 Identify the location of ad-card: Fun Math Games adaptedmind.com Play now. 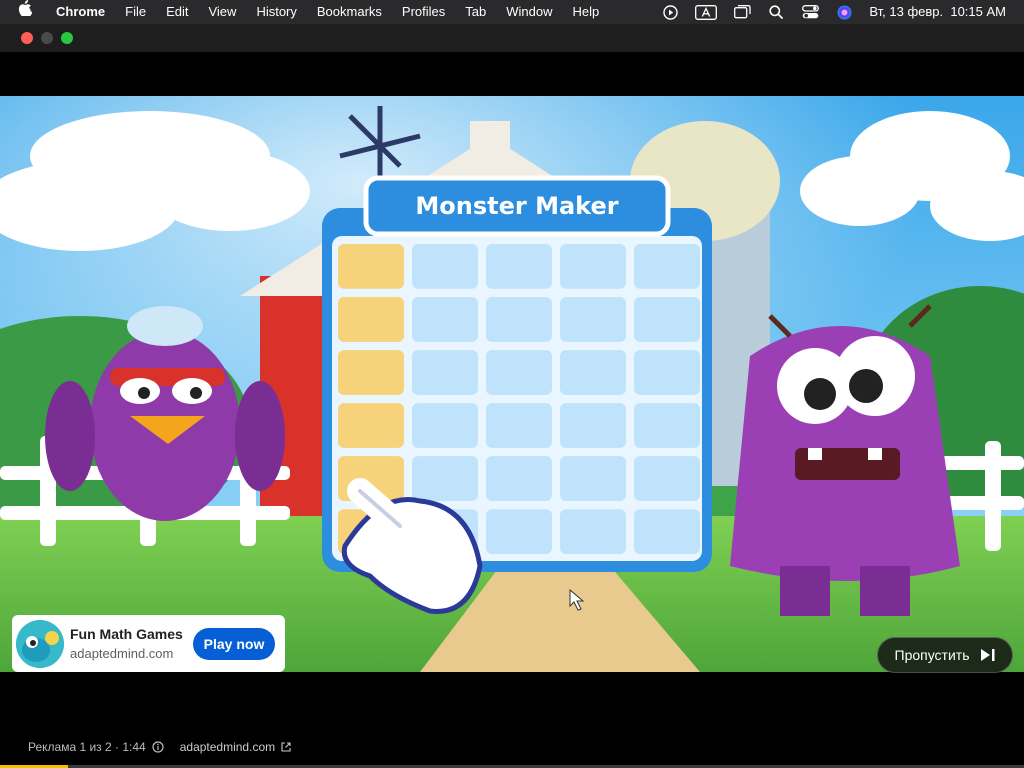
(148, 643).